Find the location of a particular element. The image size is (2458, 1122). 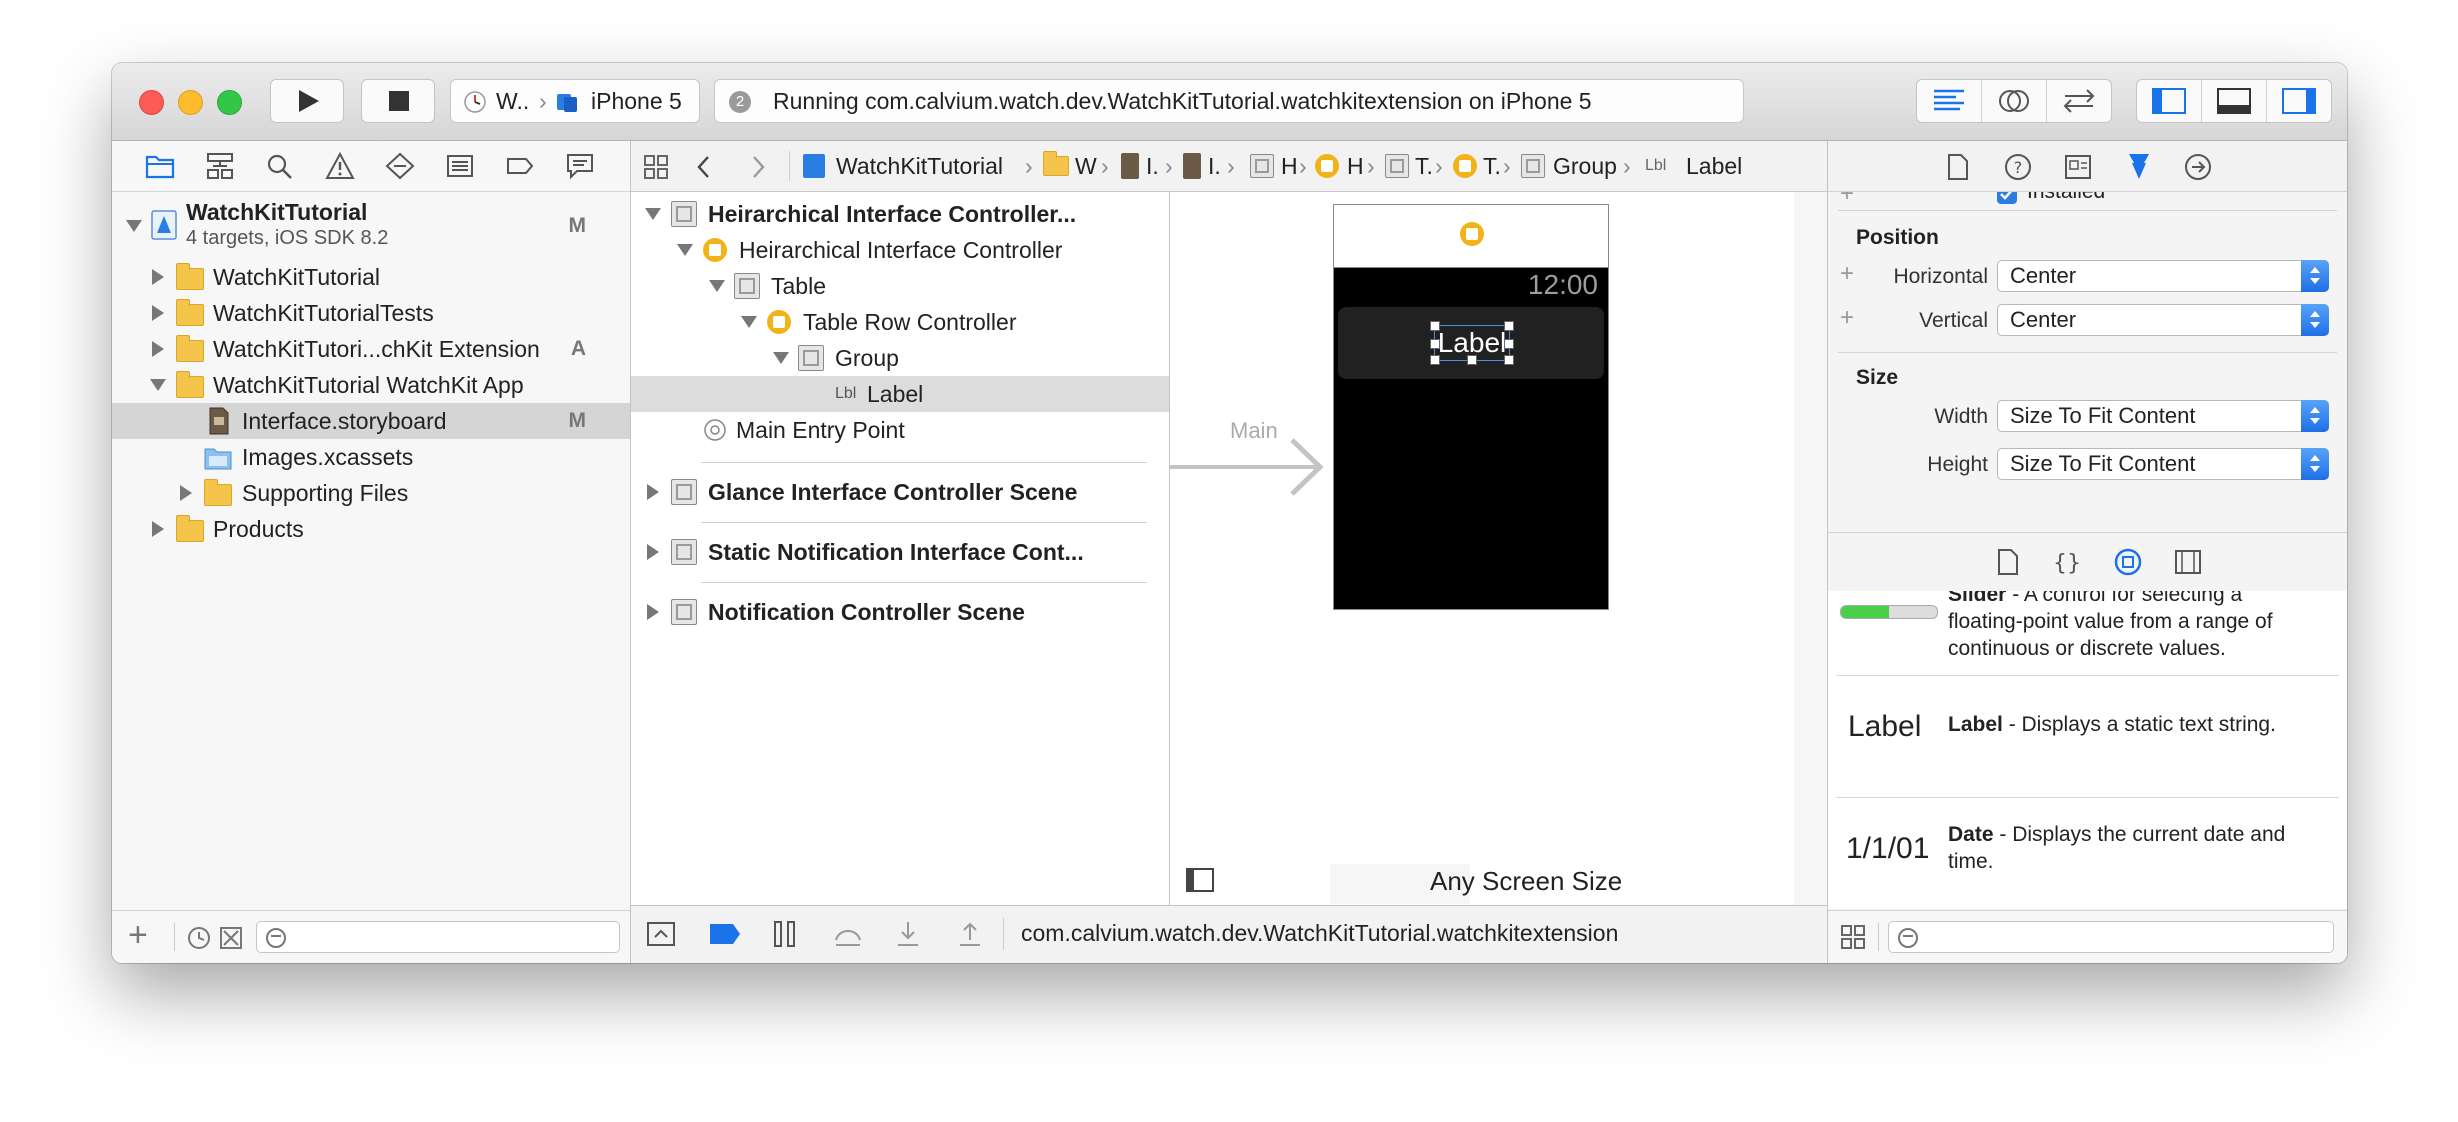

outline-scene-notification: Notification Controller Scene is located at coordinates (900, 612).